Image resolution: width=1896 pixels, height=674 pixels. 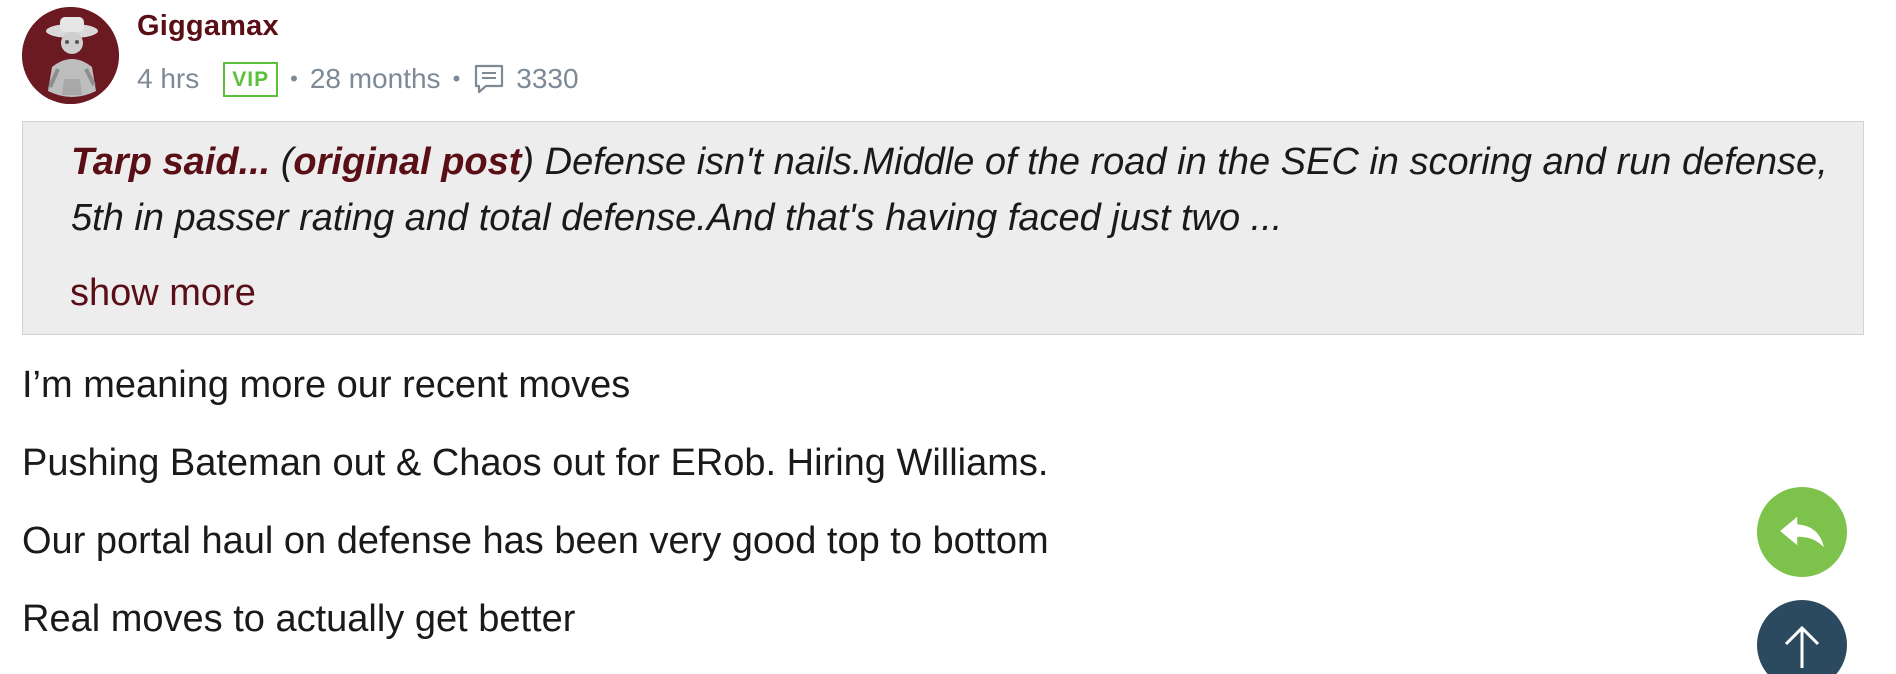 I want to click on post-count: 3330, so click(x=547, y=78).